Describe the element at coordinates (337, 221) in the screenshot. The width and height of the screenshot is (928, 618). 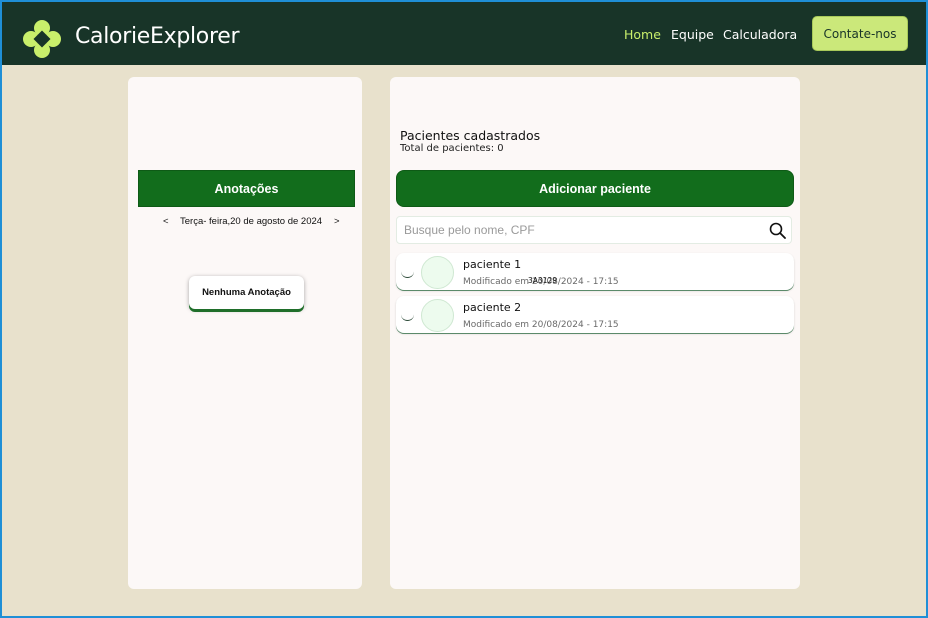
I see `next-day-button: >` at that location.